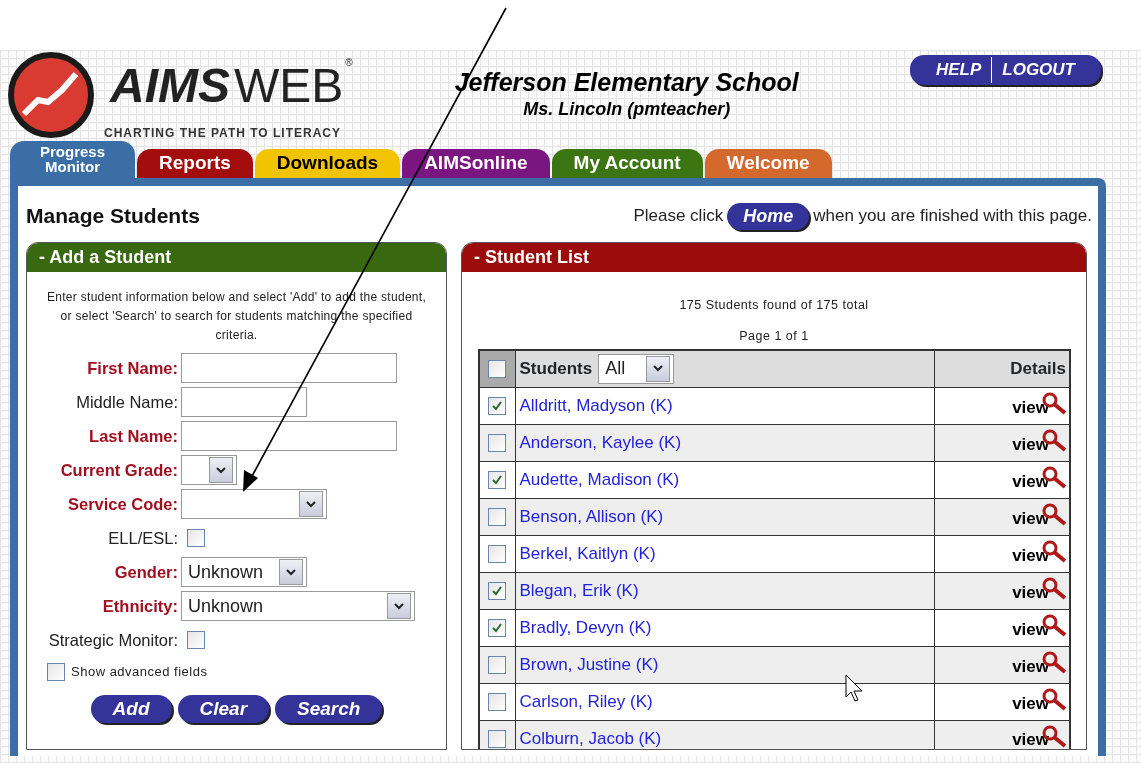 The image size is (1141, 763). I want to click on student-link: Benson, Allison (K), so click(591, 517).